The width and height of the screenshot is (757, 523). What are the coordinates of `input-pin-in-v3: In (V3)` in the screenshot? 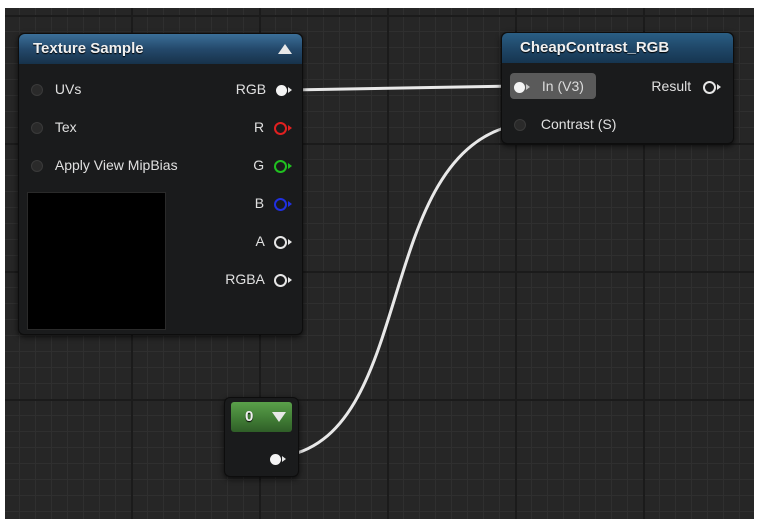 It's located at (549, 86).